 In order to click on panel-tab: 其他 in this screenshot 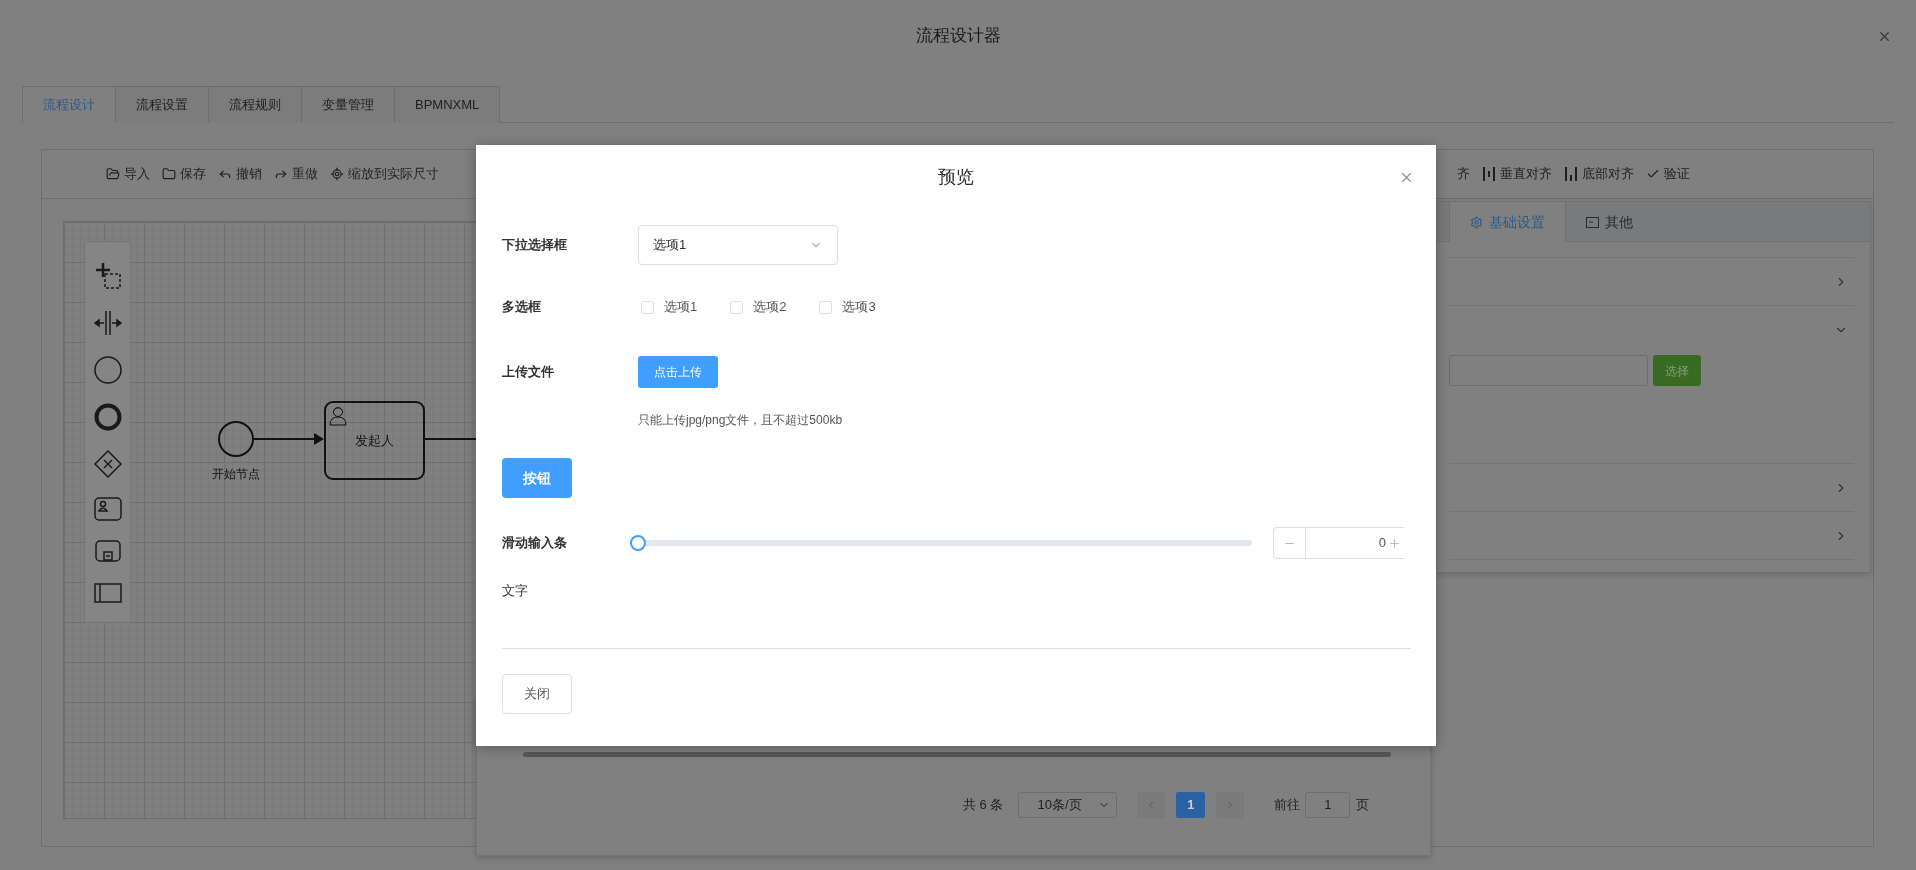, I will do `click(1609, 222)`.